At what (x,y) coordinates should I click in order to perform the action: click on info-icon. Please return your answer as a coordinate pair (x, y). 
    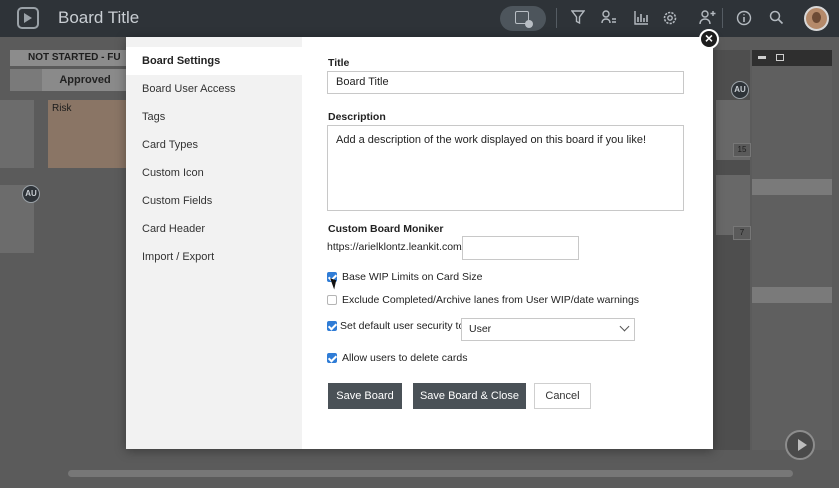
    Looking at the image, I should click on (744, 18).